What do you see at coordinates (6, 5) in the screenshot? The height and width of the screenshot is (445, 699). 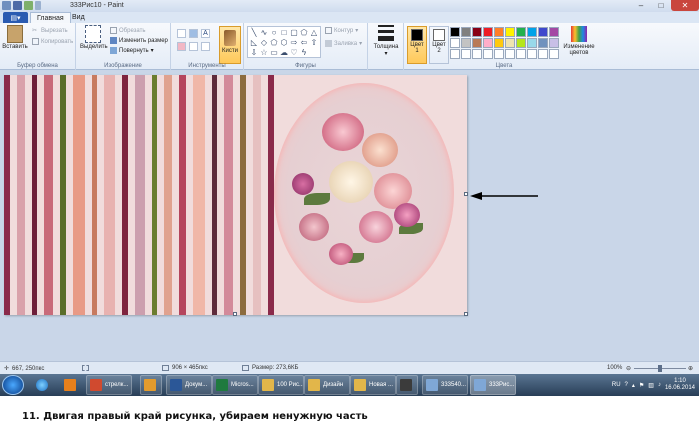 I see `paint-app-icon` at bounding box center [6, 5].